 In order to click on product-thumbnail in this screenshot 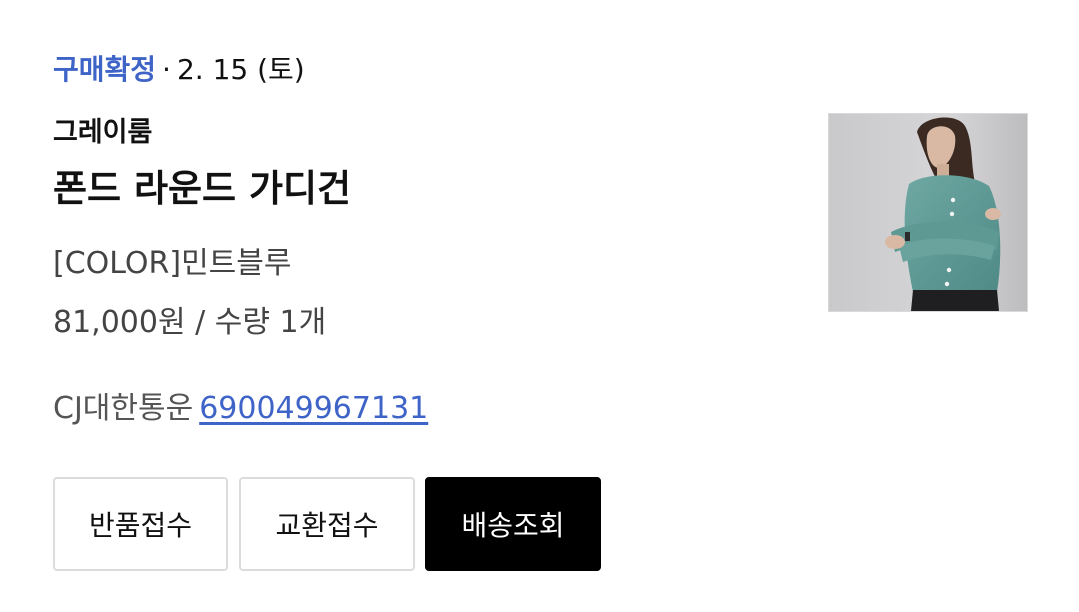, I will do `click(928, 212)`.